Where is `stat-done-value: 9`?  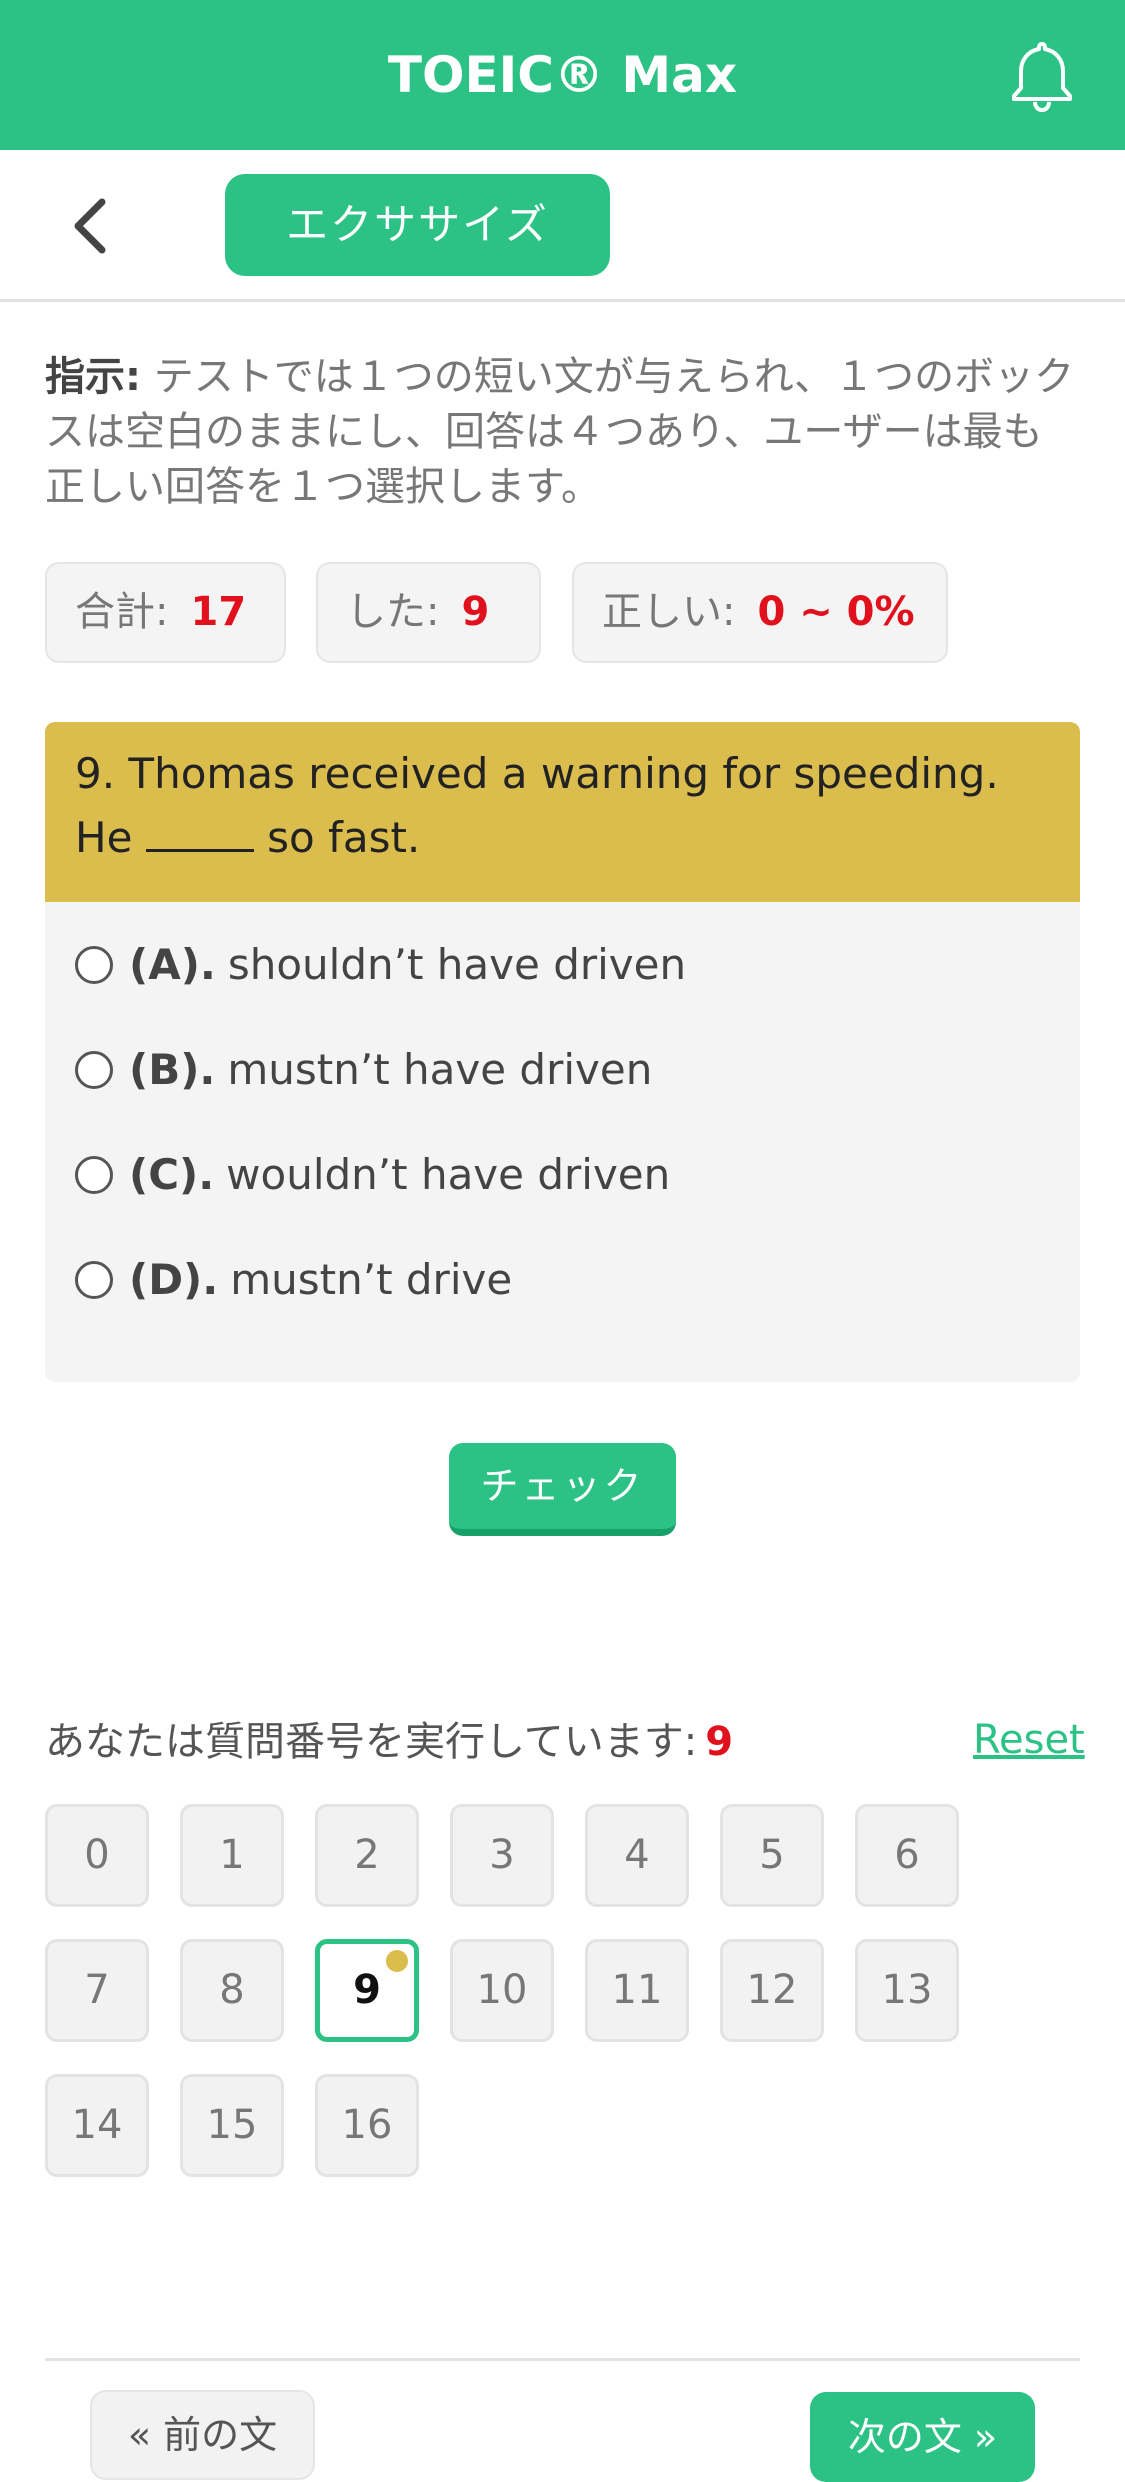
stat-done-value: 9 is located at coordinates (475, 612).